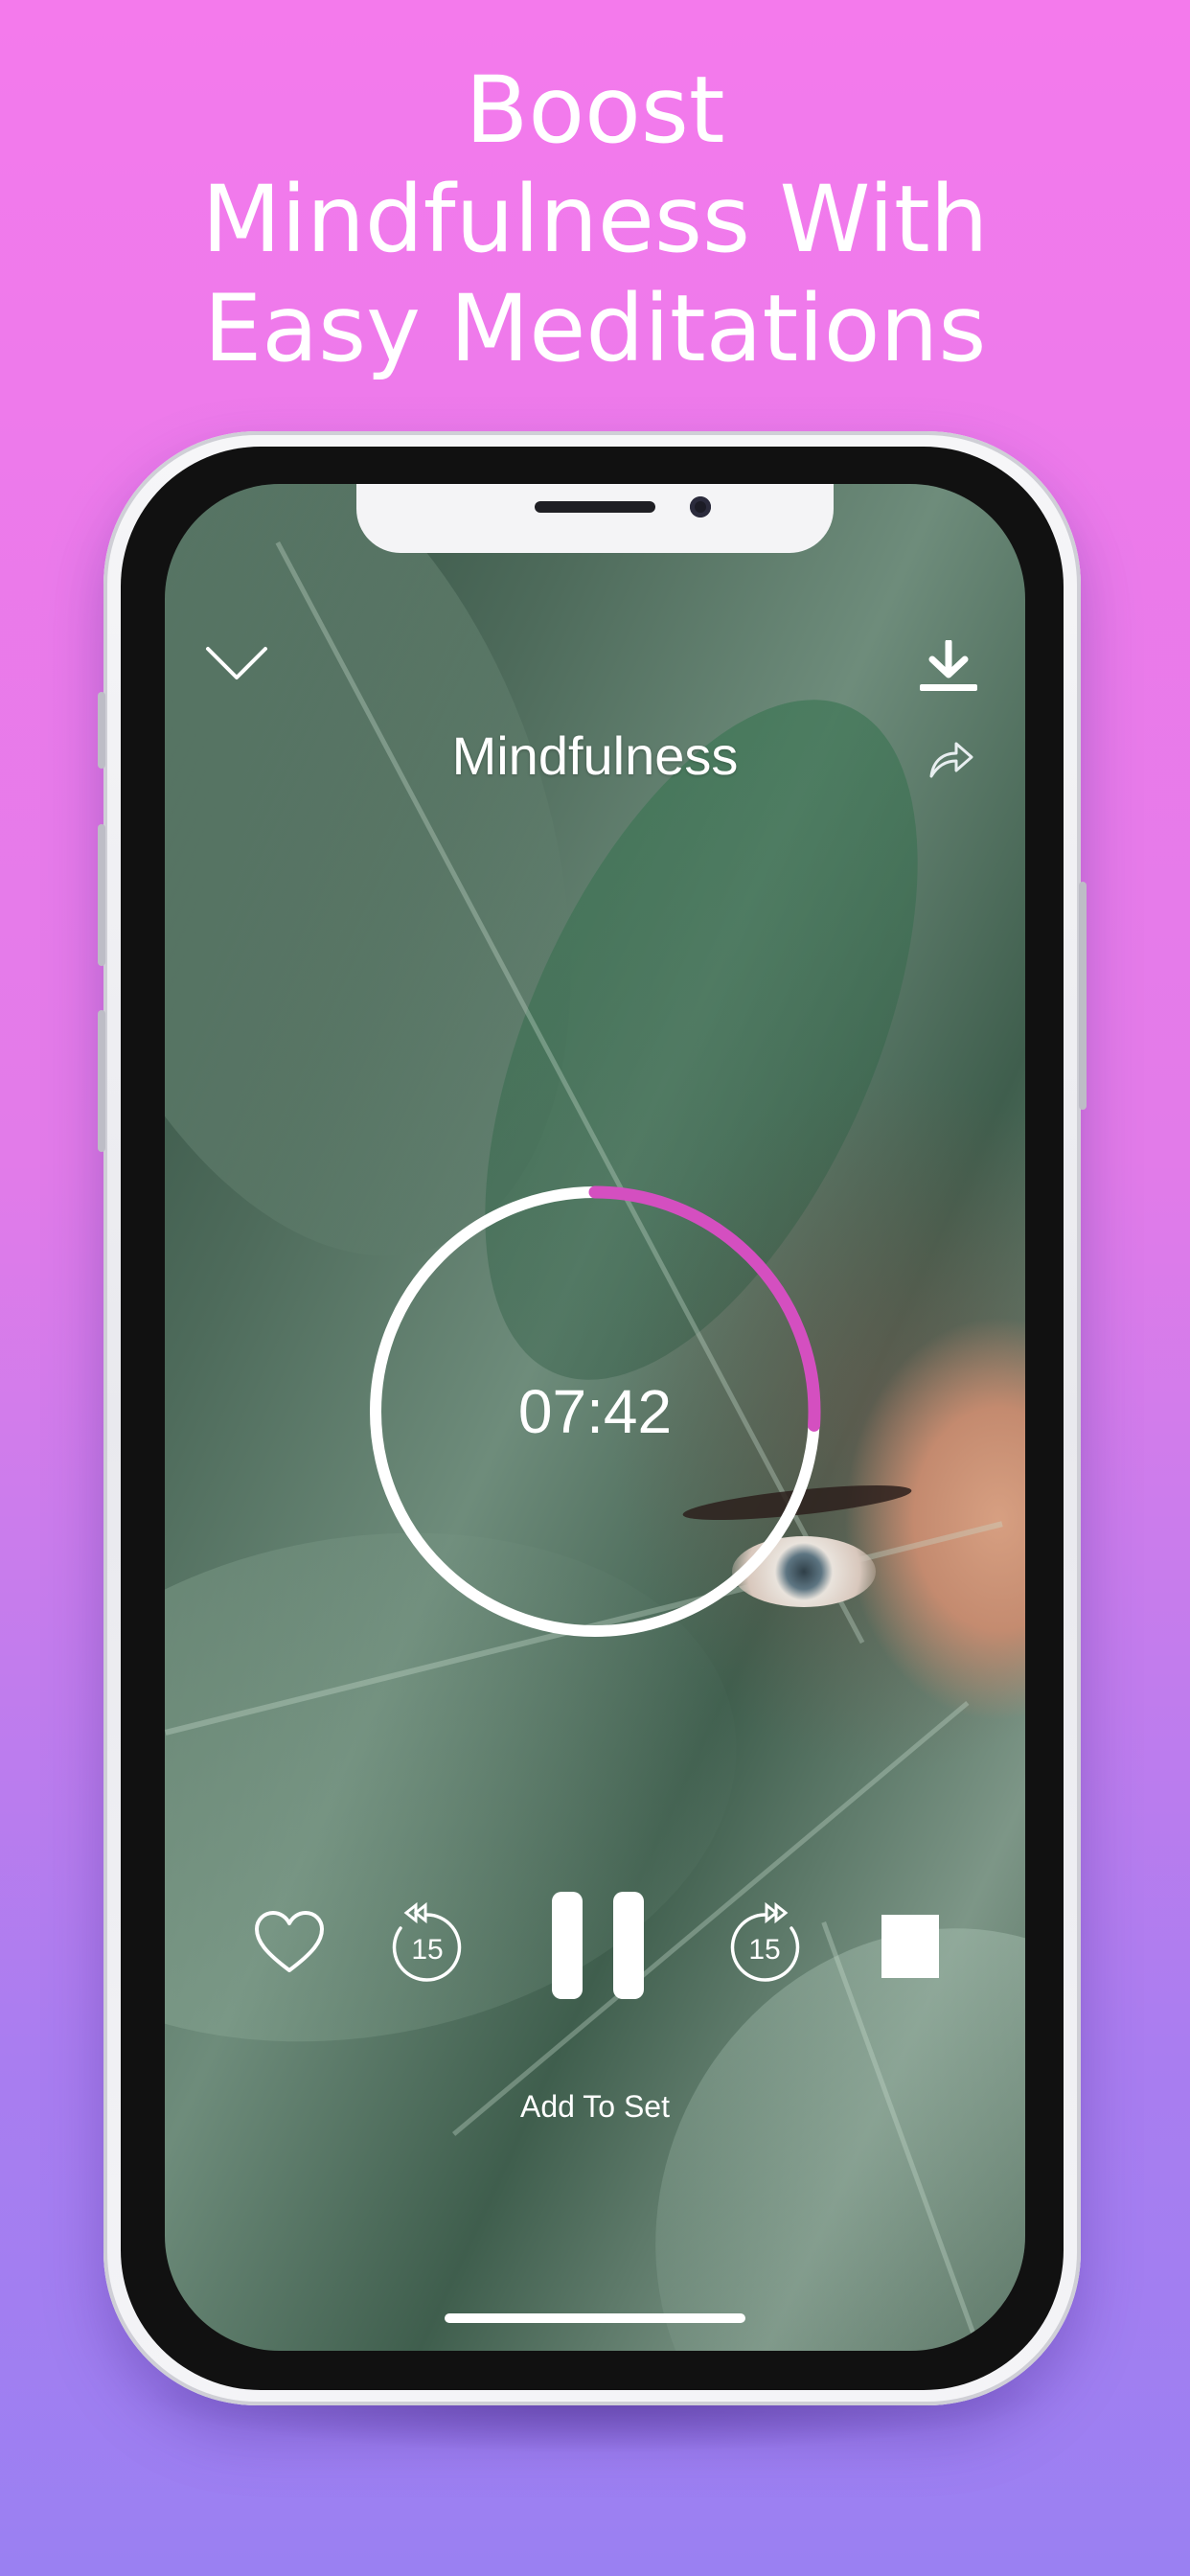 Image resolution: width=1190 pixels, height=2576 pixels. I want to click on heart-icon, so click(289, 1942).